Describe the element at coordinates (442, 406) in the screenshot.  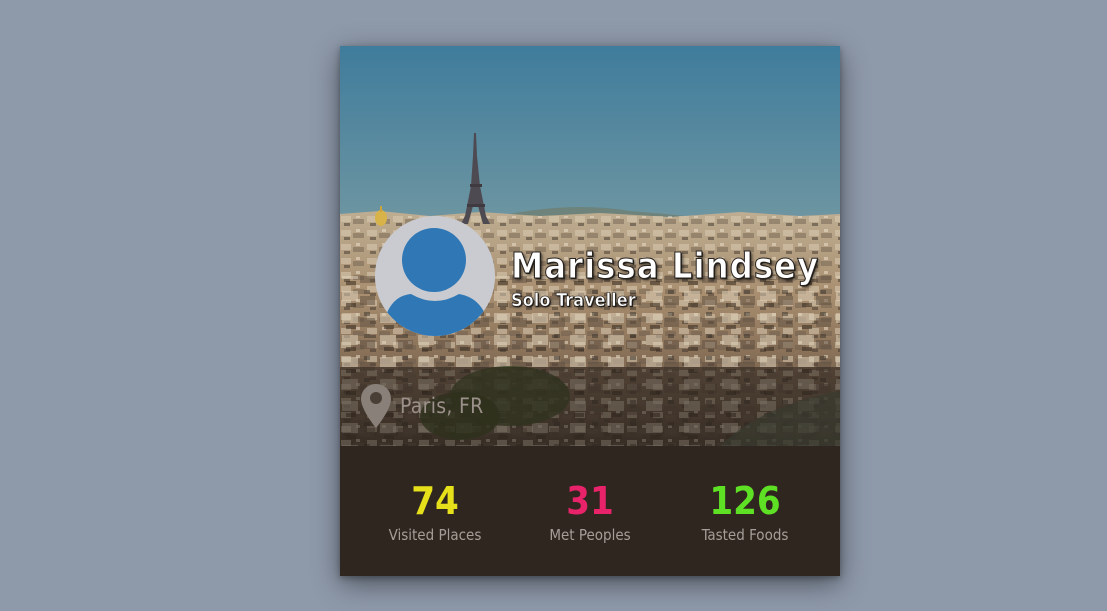
I see `location-label: Paris, FR` at that location.